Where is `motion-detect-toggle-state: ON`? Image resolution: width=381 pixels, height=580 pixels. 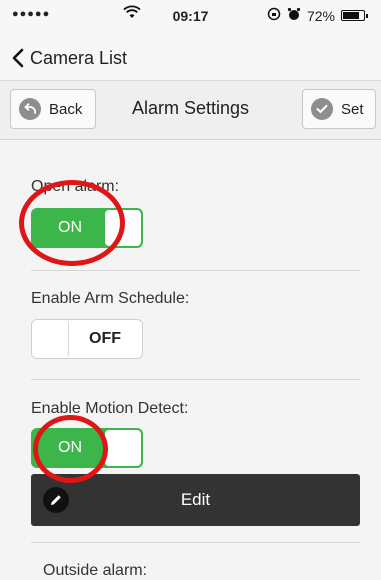 motion-detect-toggle-state: ON is located at coordinates (70, 447).